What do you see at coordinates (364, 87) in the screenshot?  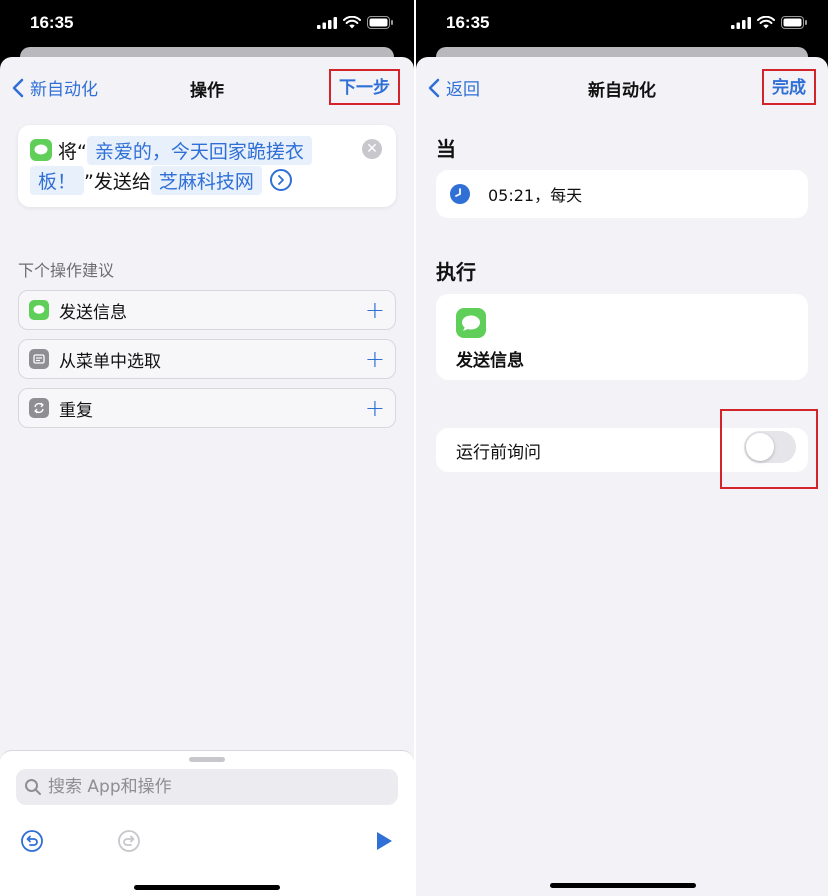 I see `next-button: 下一步` at bounding box center [364, 87].